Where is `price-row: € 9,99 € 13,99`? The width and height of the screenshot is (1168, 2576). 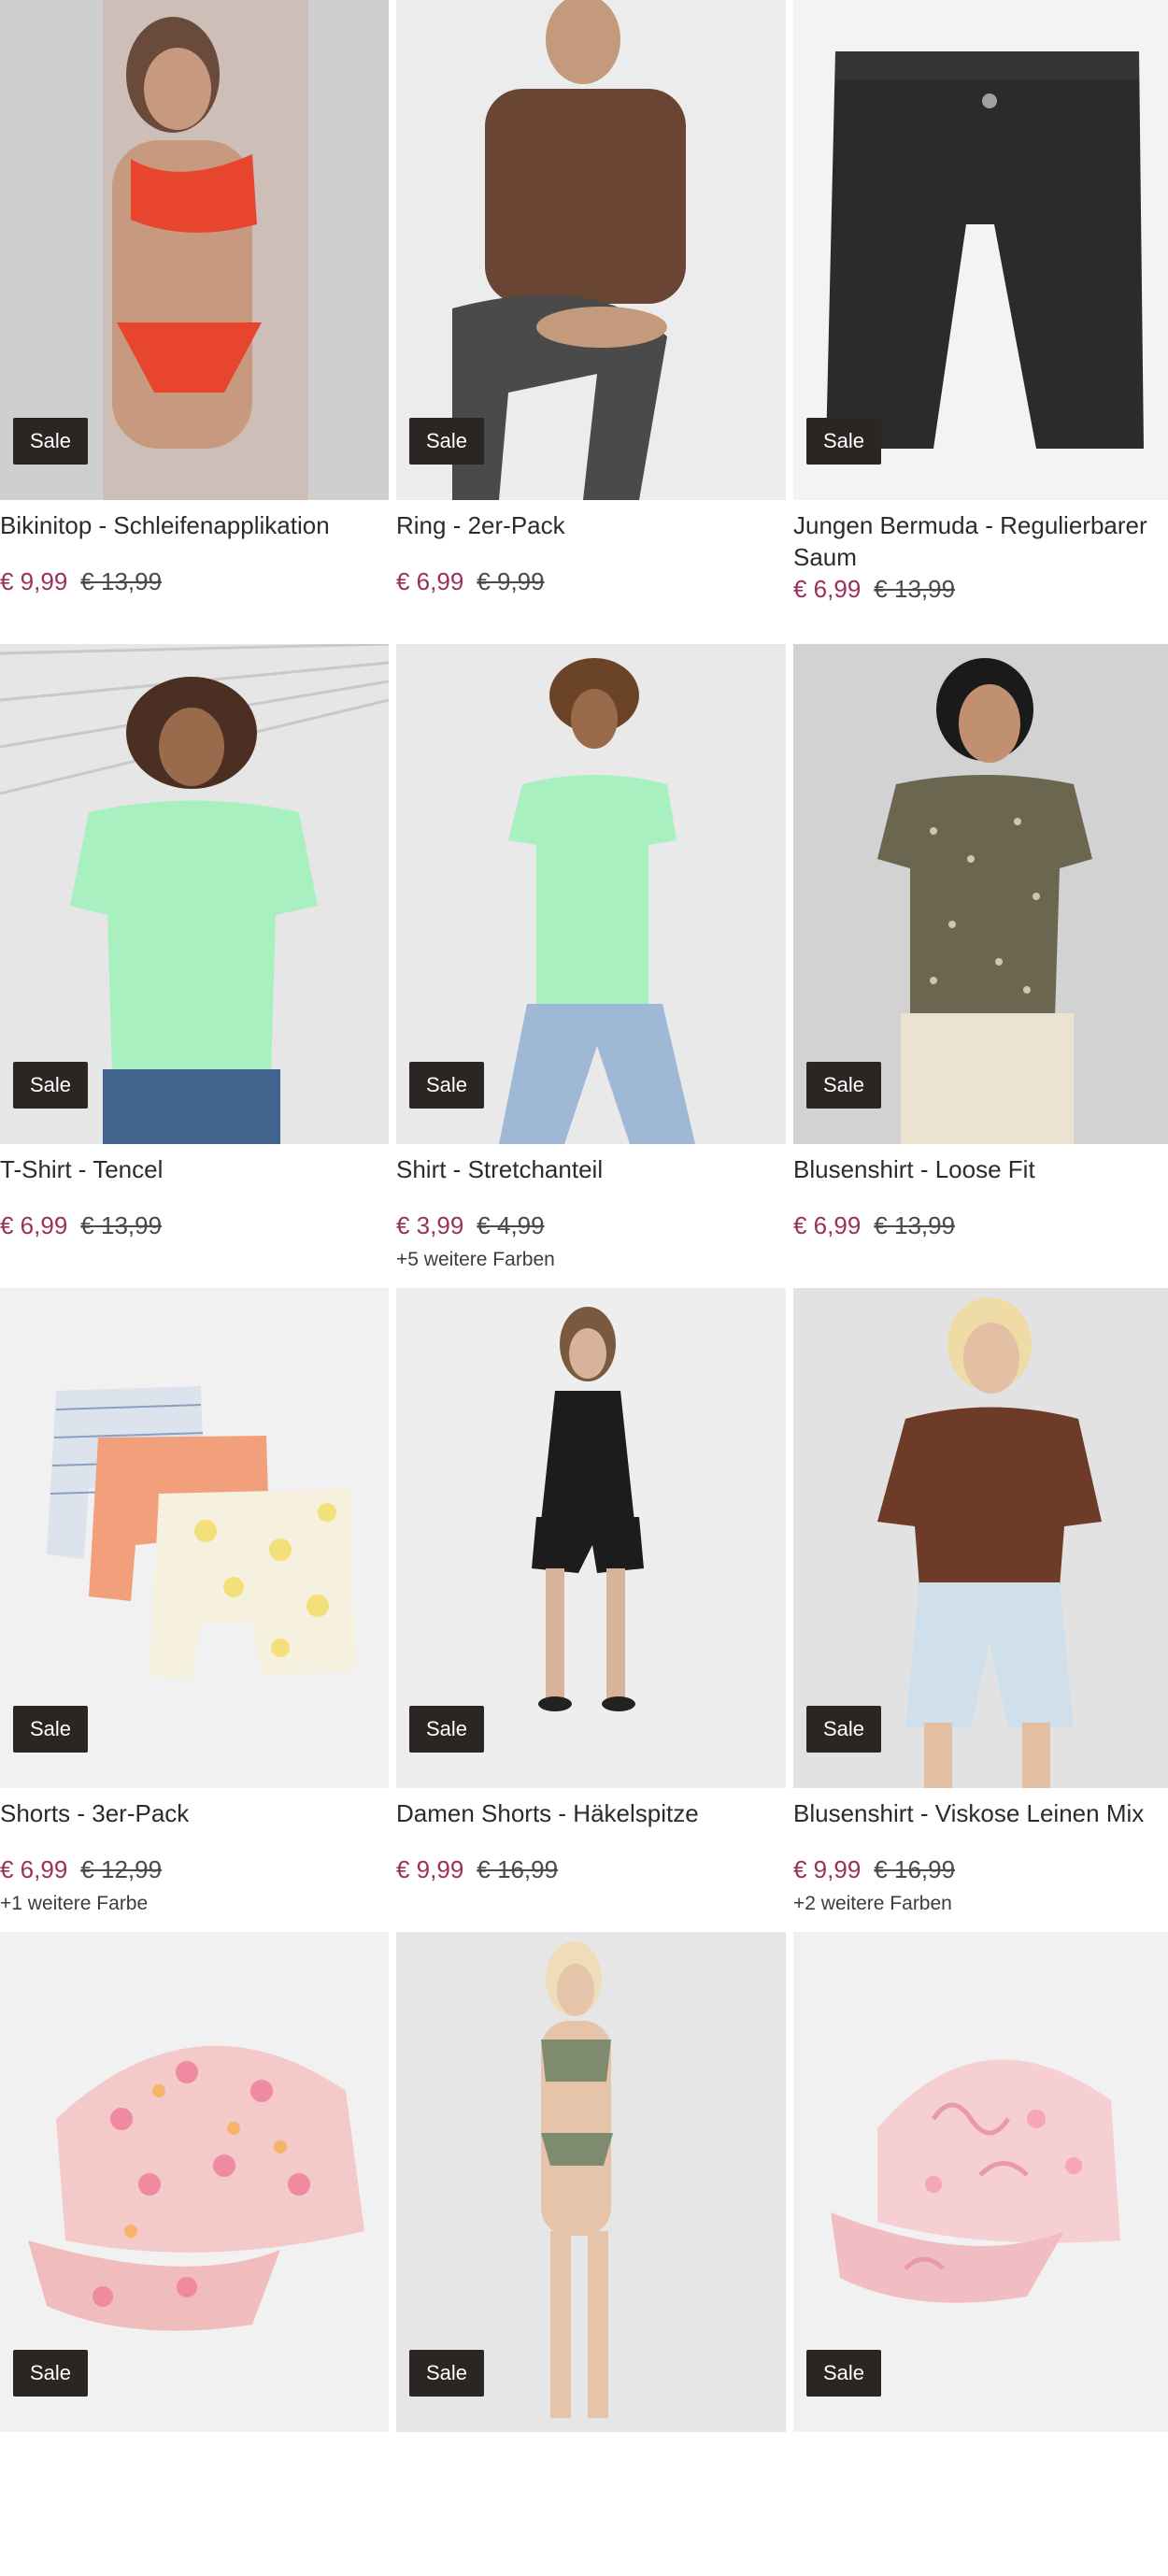 price-row: € 9,99 € 13,99 is located at coordinates (194, 581).